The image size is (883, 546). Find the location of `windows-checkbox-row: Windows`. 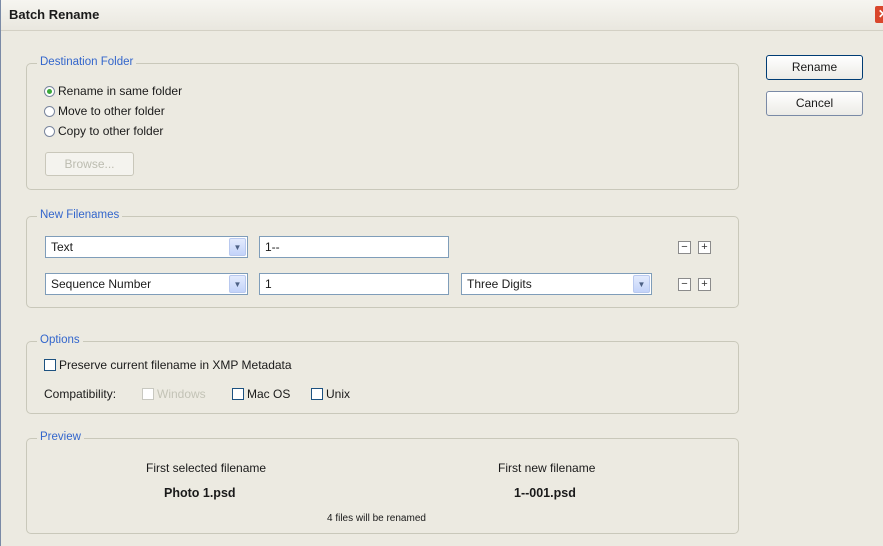

windows-checkbox-row: Windows is located at coordinates (174, 394).